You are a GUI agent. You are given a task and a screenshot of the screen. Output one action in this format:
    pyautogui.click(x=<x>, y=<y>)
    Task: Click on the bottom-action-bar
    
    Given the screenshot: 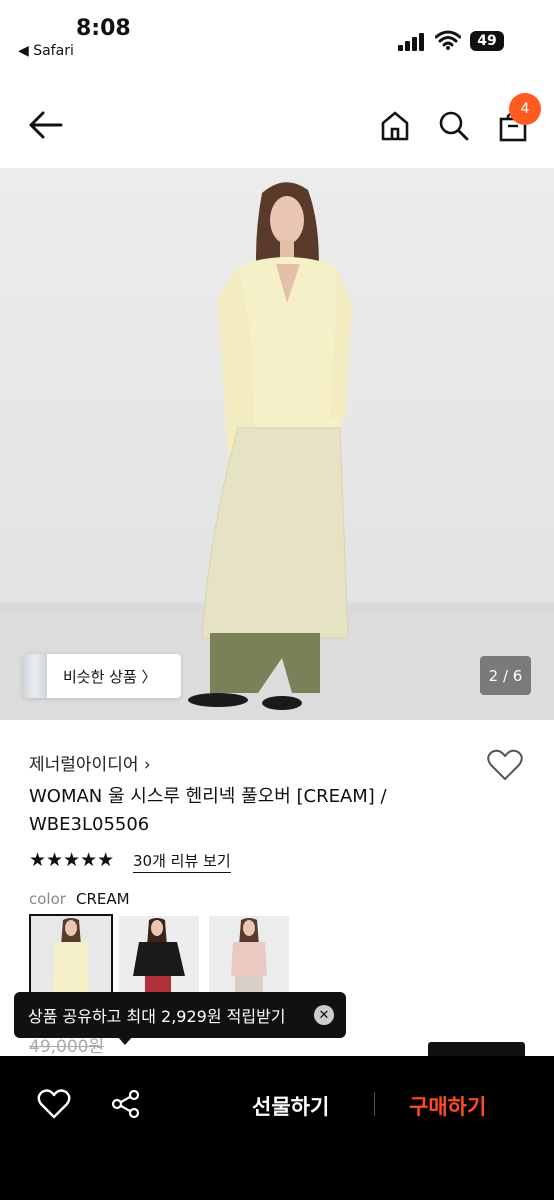 What is the action you would take?
    pyautogui.click(x=277, y=1128)
    